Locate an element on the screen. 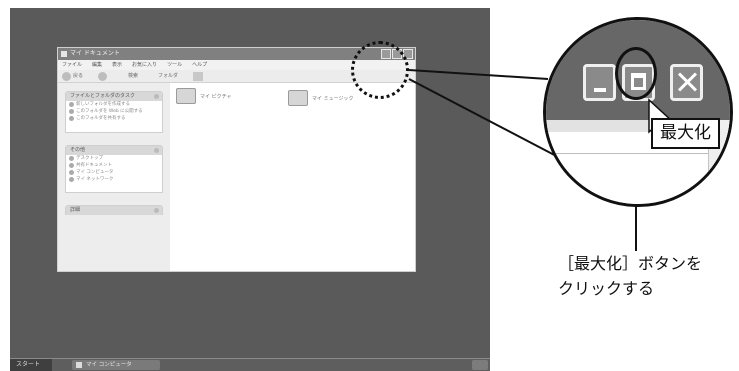 The width and height of the screenshot is (739, 371). instruction-callout: ［最大化］ボタンを クリックする is located at coordinates (630, 276).